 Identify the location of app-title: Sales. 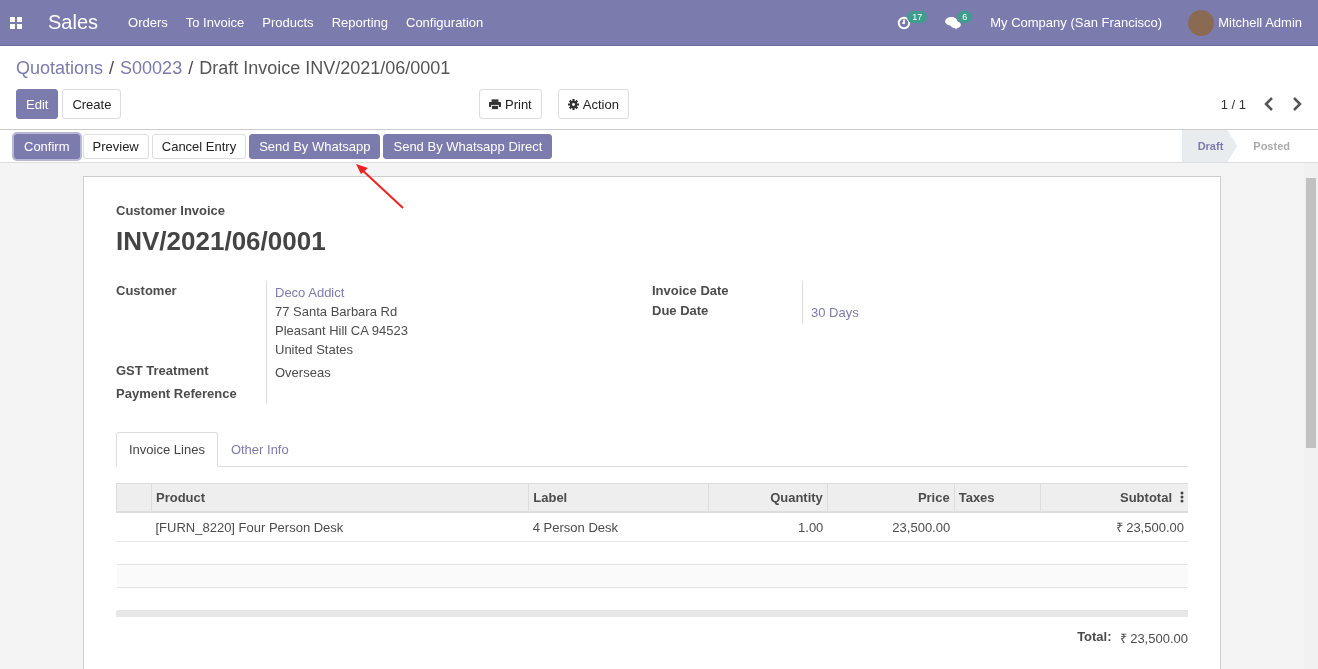
(73, 22).